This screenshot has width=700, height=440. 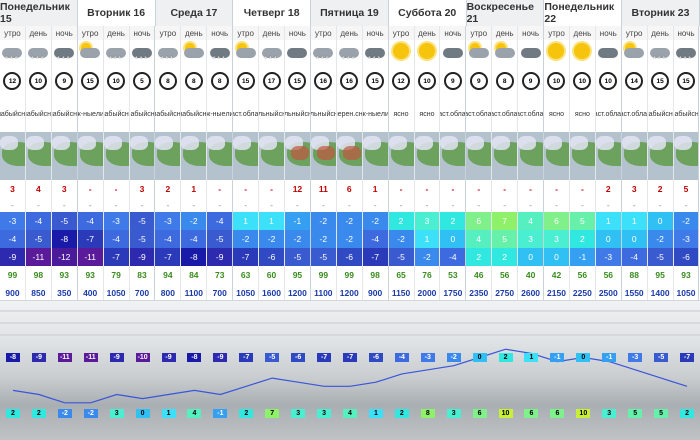 I want to click on precip-value: 3, so click(x=65, y=189).